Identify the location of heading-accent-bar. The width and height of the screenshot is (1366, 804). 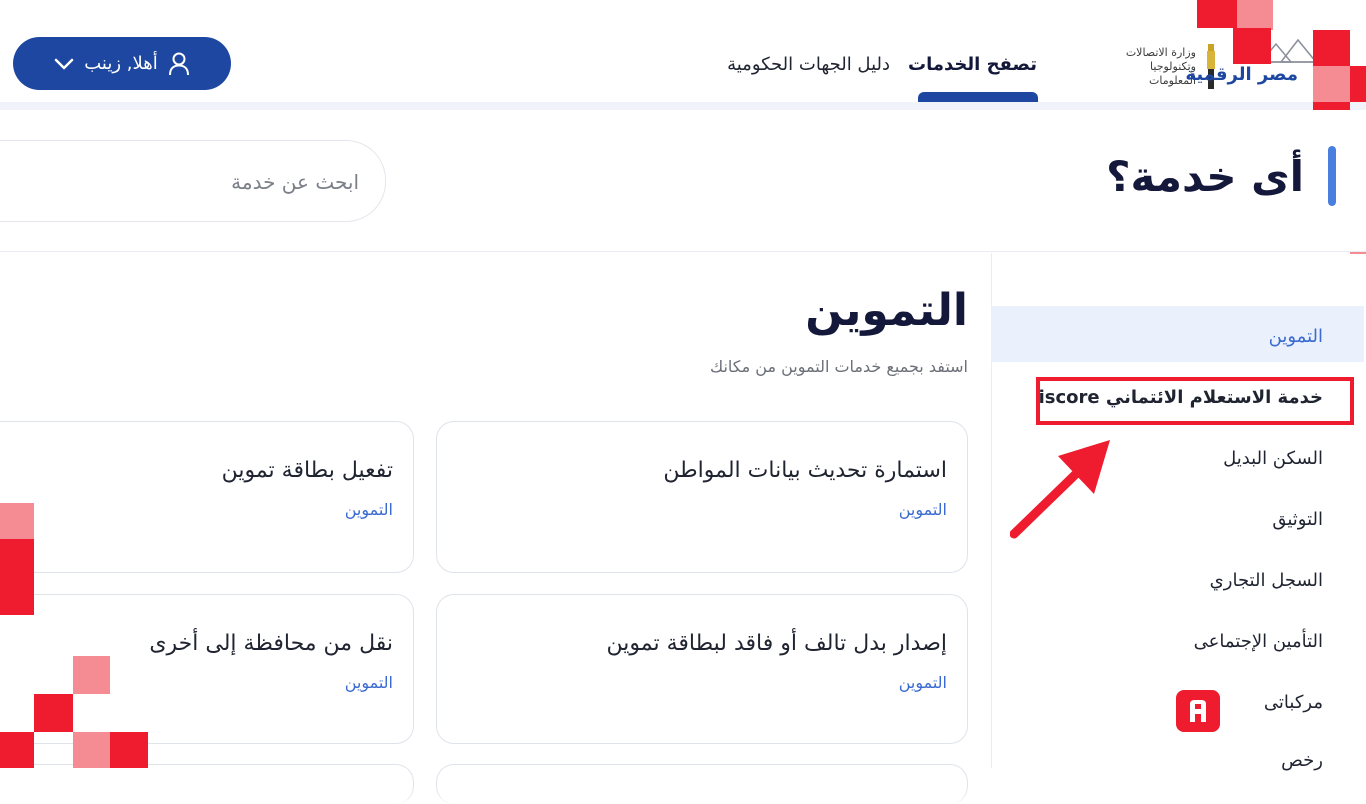
(1332, 176).